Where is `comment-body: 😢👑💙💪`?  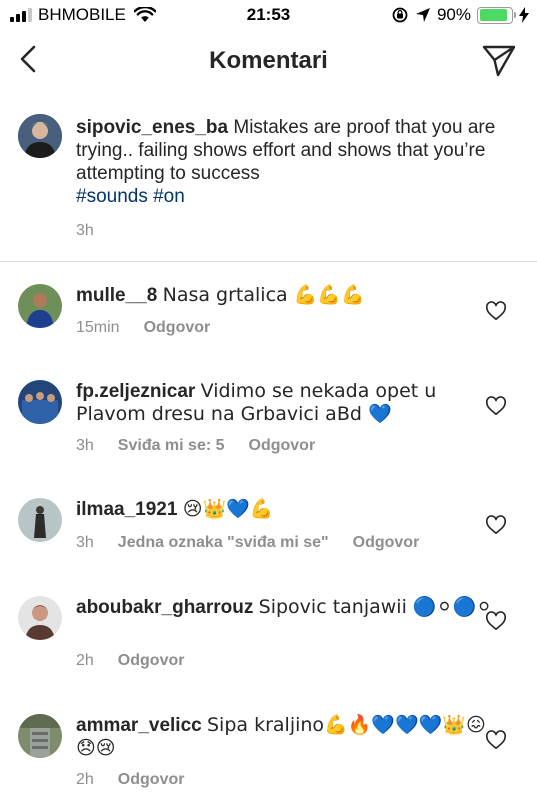
comment-body: 😢👑💙💪 is located at coordinates (228, 509).